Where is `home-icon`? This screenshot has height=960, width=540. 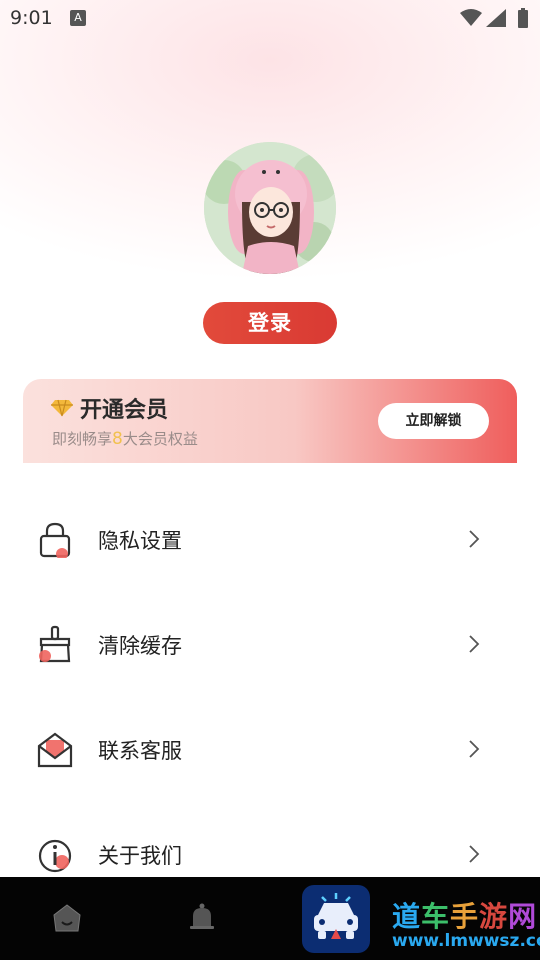
home-icon is located at coordinates (67, 918).